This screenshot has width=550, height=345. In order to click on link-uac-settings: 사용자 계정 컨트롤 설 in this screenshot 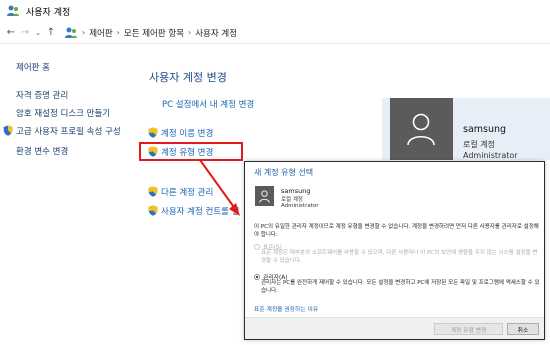, I will do `click(194, 211)`.